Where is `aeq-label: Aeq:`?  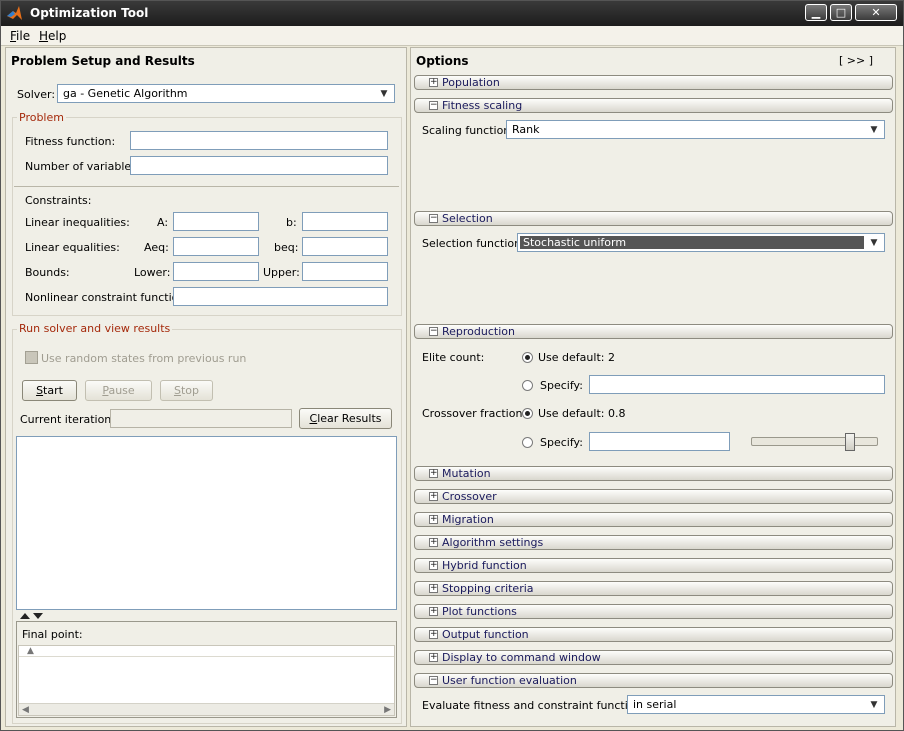 aeq-label: Aeq: is located at coordinates (156, 247).